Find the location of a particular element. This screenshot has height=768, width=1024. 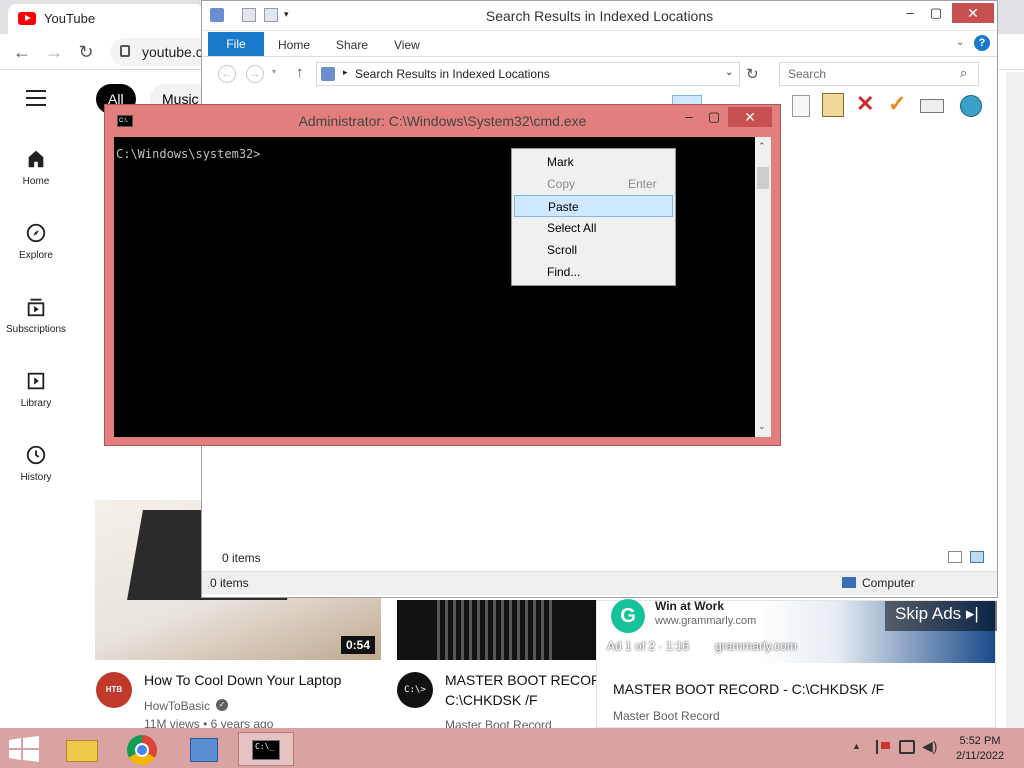

menu-label: Scroll is located at coordinates (562, 250).